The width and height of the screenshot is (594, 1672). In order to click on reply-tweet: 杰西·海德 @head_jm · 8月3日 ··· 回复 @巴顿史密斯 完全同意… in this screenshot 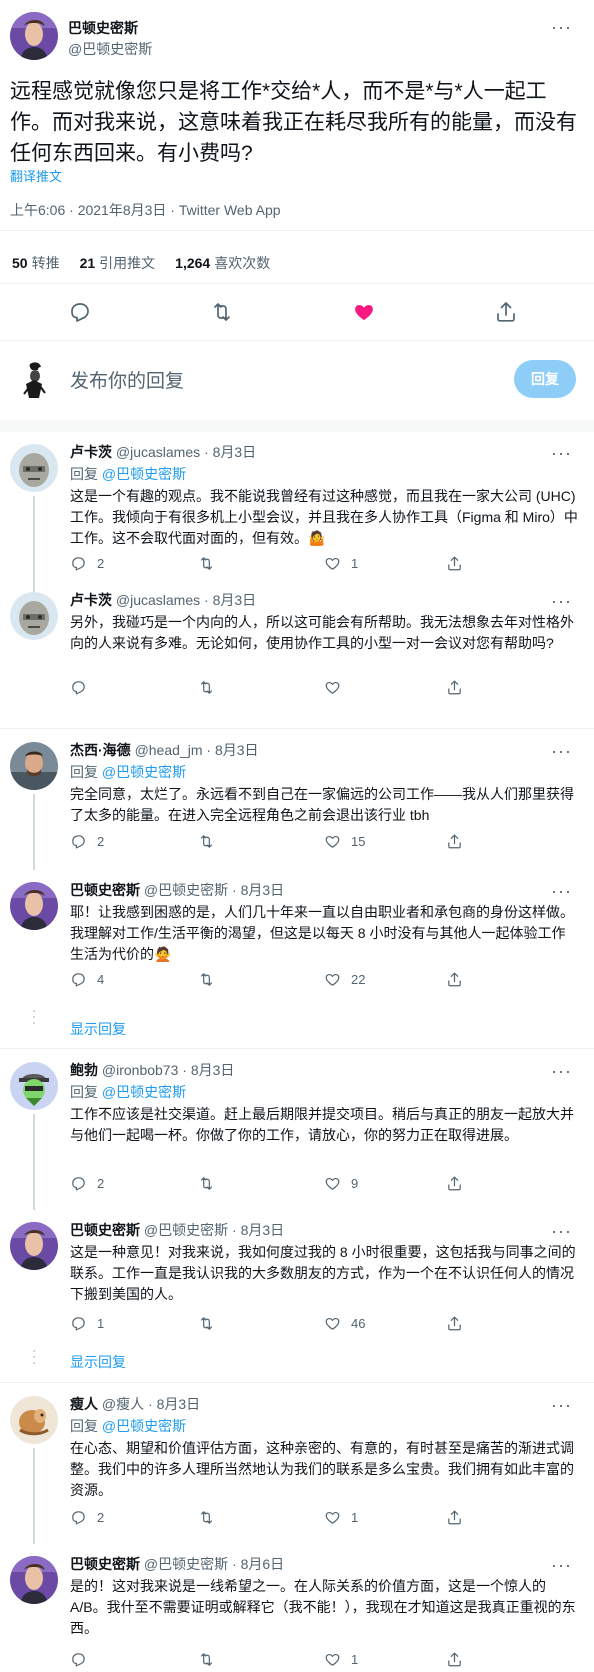, I will do `click(297, 800)`.